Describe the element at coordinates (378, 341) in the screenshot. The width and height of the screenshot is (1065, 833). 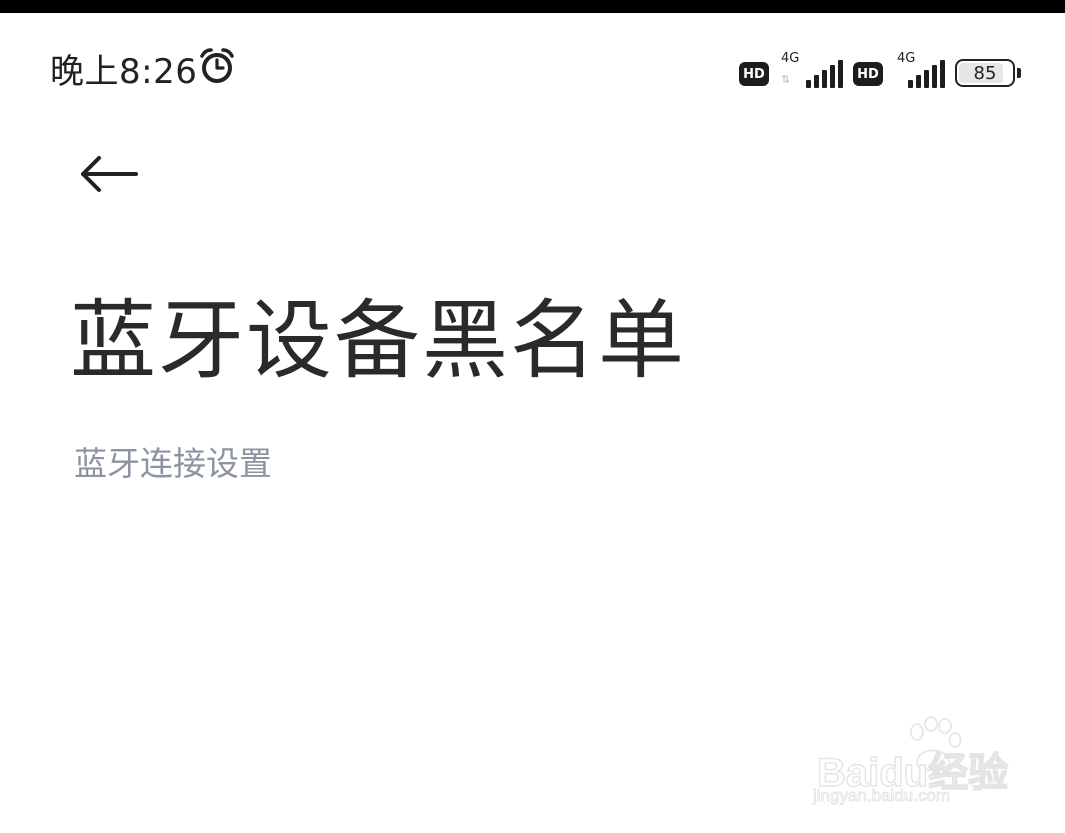
I see `page-title: 蓝牙设备黑名单` at that location.